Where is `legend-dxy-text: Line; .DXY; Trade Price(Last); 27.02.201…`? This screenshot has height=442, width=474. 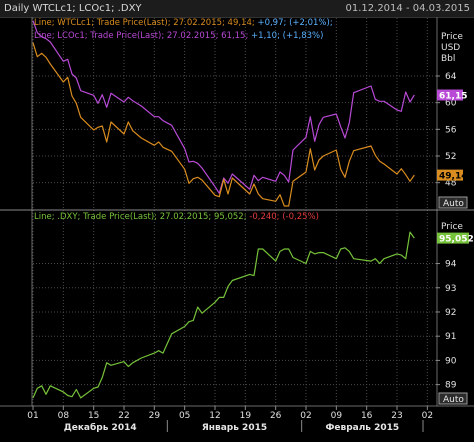
legend-dxy-text: Line; .DXY; Trade Price(Last); 27.02.201… is located at coordinates (140, 217).